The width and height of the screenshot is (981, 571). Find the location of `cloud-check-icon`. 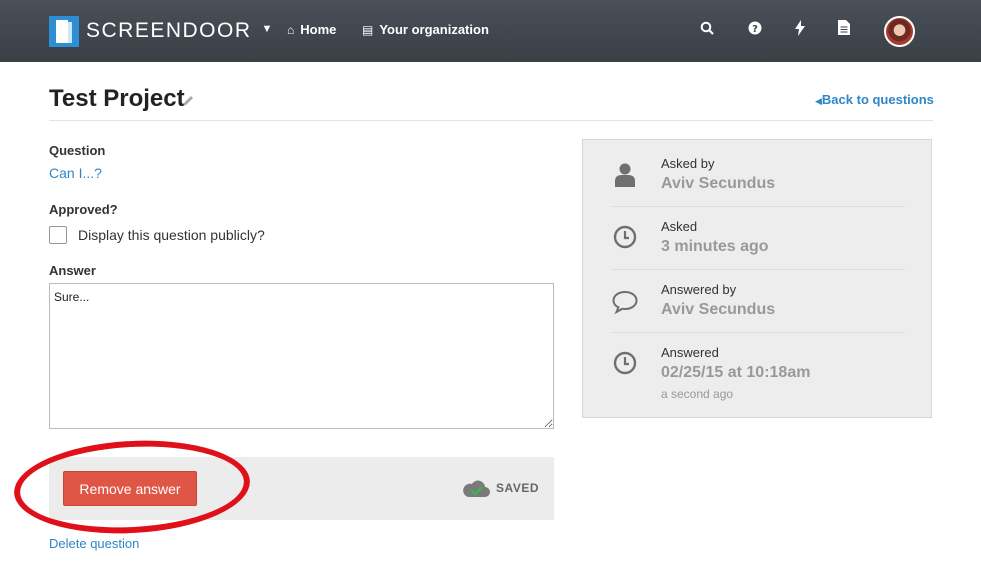

cloud-check-icon is located at coordinates (476, 488).